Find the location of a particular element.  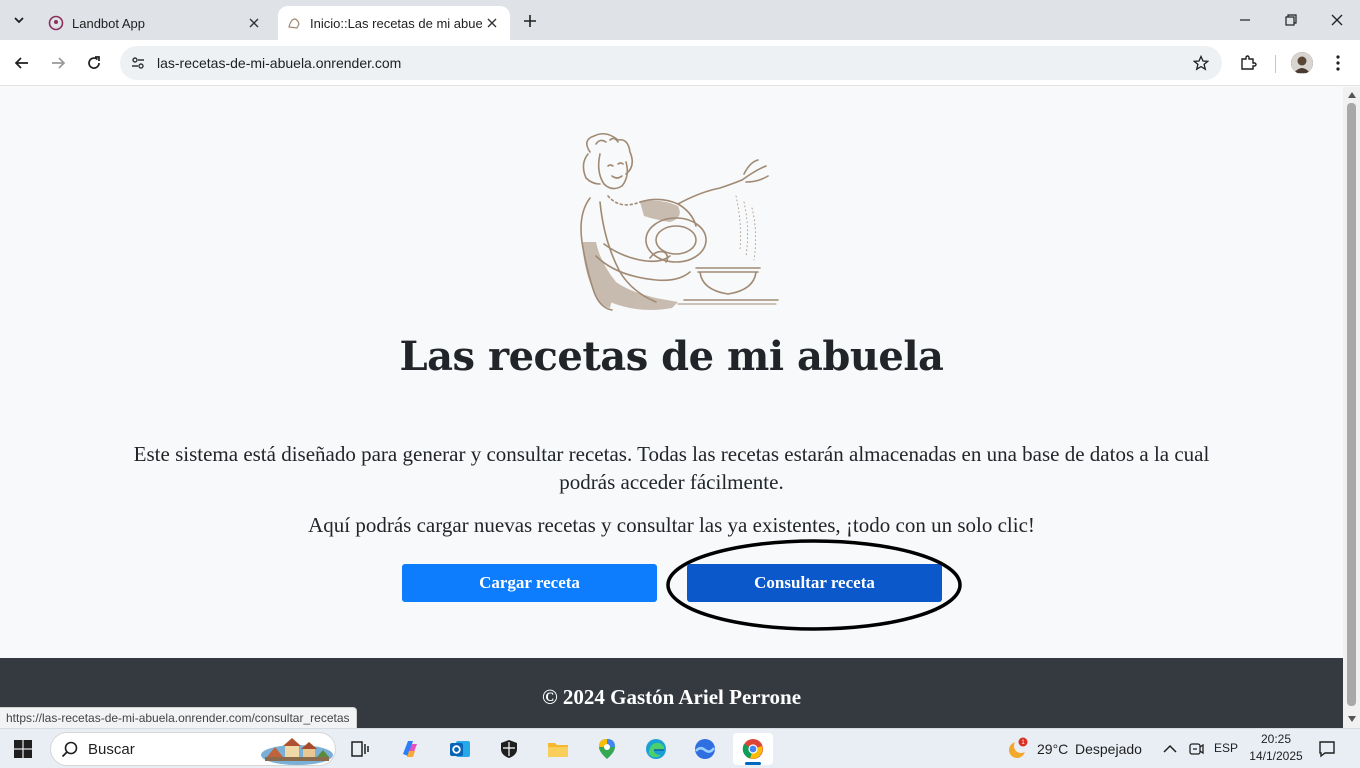

arrow-left-icon is located at coordinates (21, 63).